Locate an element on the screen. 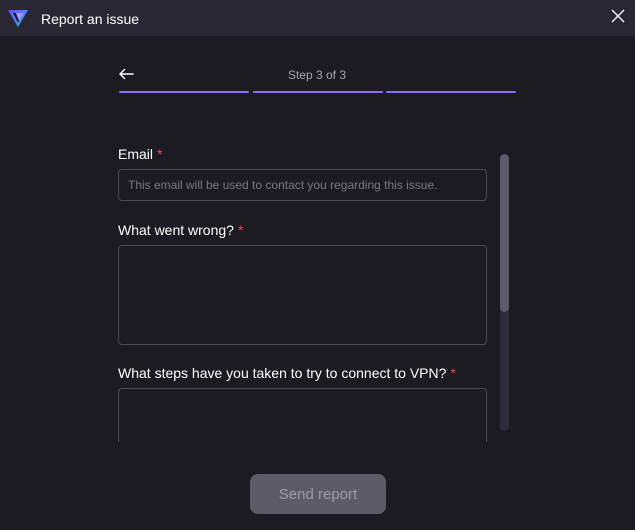 The image size is (635, 530). back-button is located at coordinates (126, 76).